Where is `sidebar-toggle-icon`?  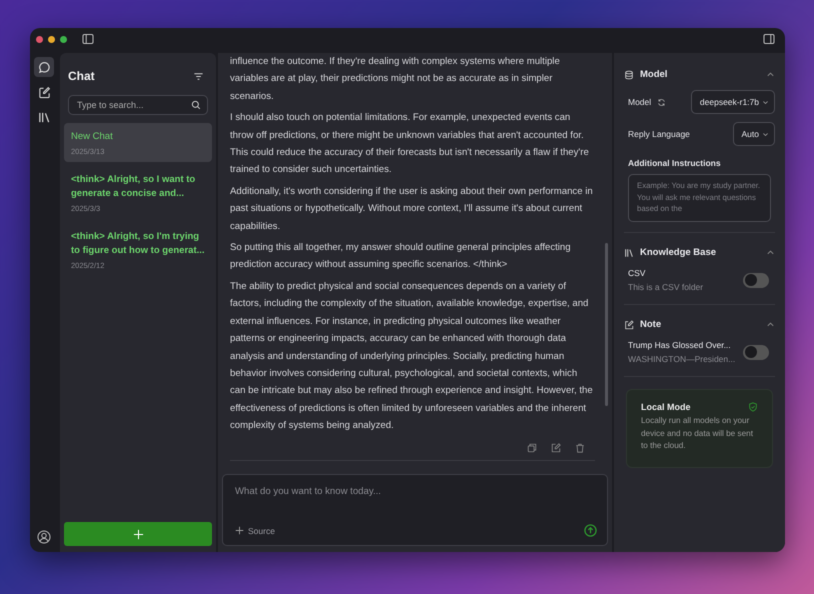
sidebar-toggle-icon is located at coordinates (88, 39).